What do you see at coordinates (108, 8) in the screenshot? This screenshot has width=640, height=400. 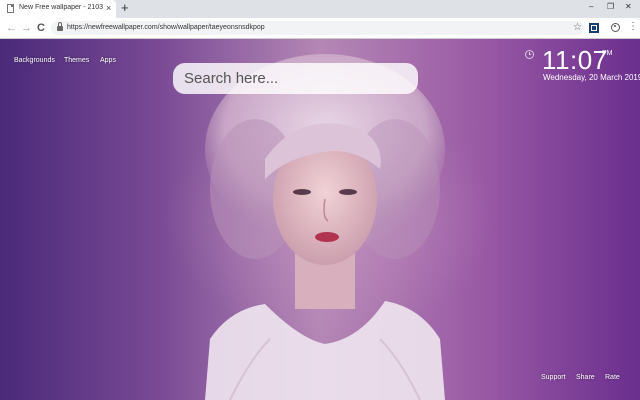 I see `tab-close-icon: ×` at bounding box center [108, 8].